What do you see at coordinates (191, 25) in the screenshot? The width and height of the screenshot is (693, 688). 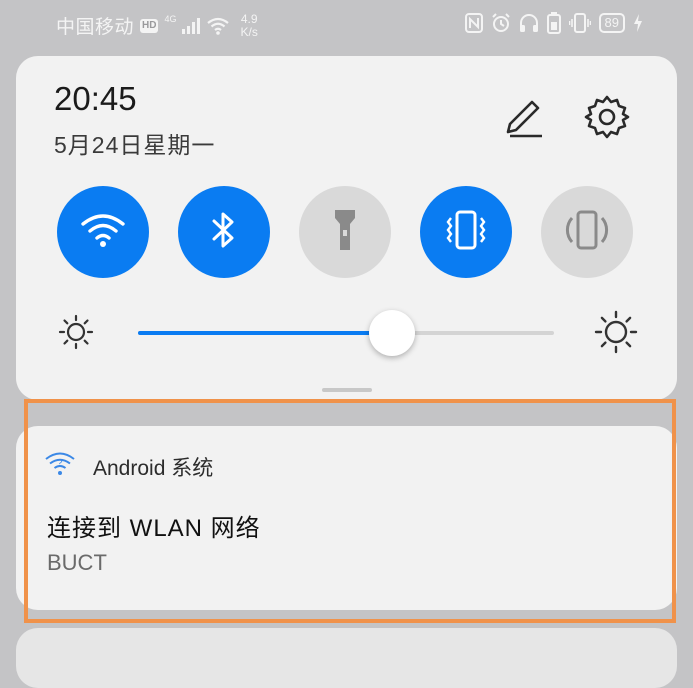 I see `signal-icon` at bounding box center [191, 25].